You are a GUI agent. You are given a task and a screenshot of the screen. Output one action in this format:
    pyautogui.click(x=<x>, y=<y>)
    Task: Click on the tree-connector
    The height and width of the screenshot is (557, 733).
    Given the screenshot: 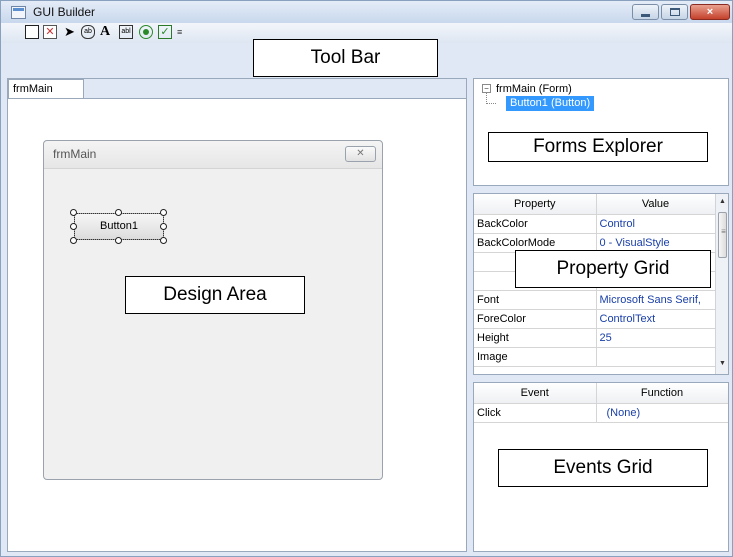 What is the action you would take?
    pyautogui.click(x=491, y=98)
    